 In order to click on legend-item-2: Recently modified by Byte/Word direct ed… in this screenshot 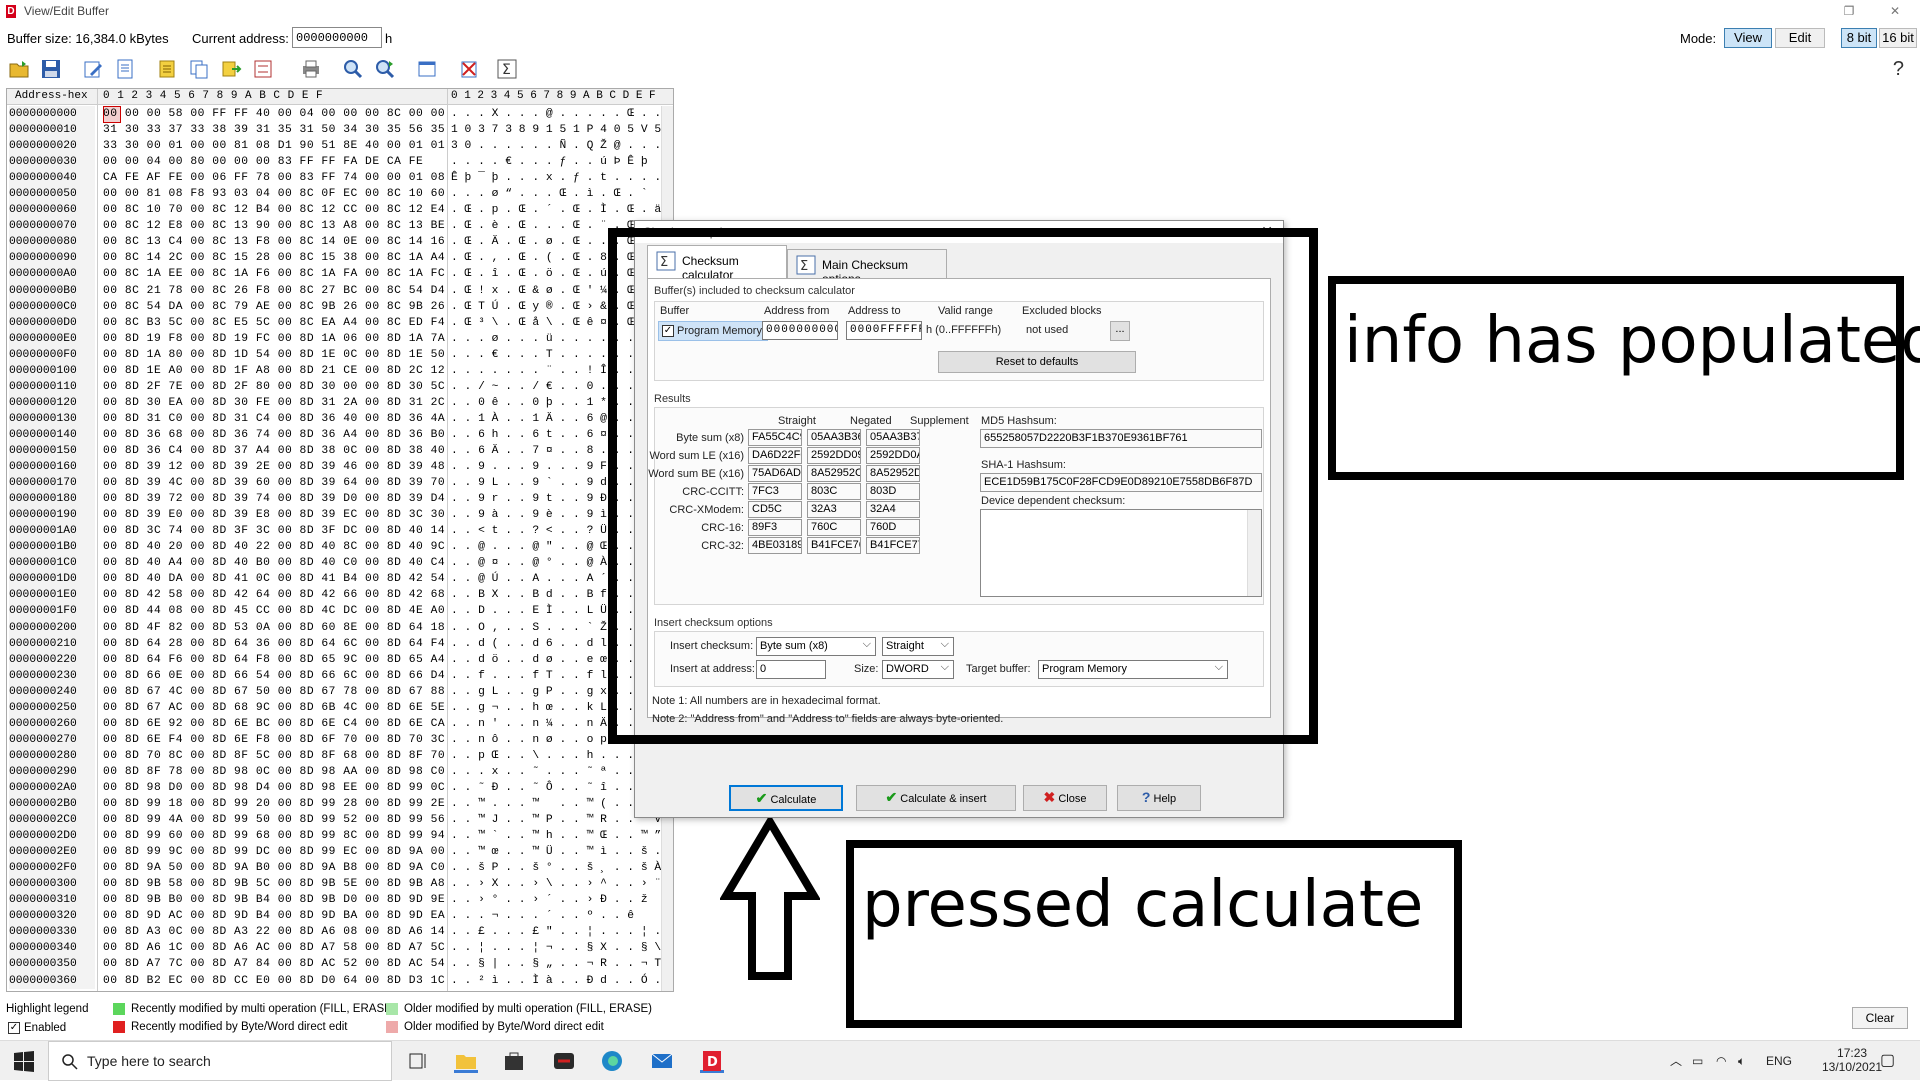, I will do `click(239, 1027)`.